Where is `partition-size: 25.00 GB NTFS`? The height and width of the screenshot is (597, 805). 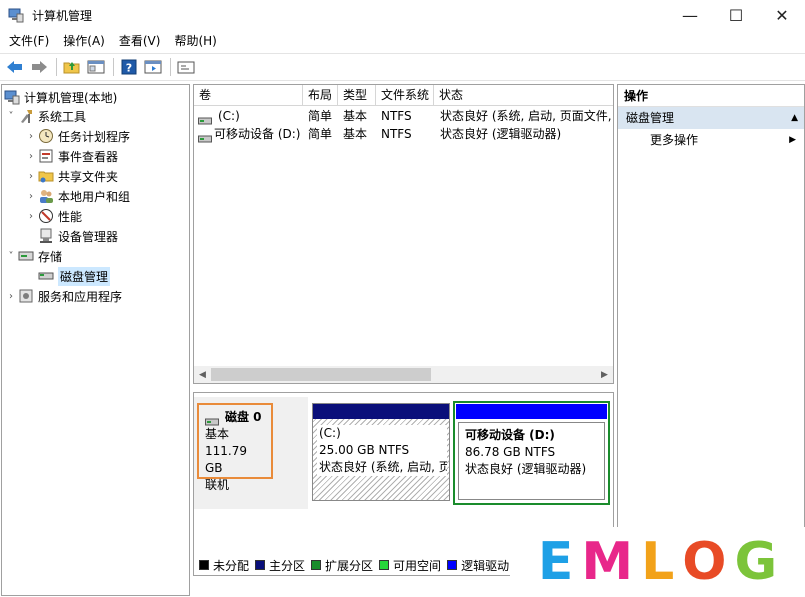
partition-size: 25.00 GB NTFS is located at coordinates (364, 450).